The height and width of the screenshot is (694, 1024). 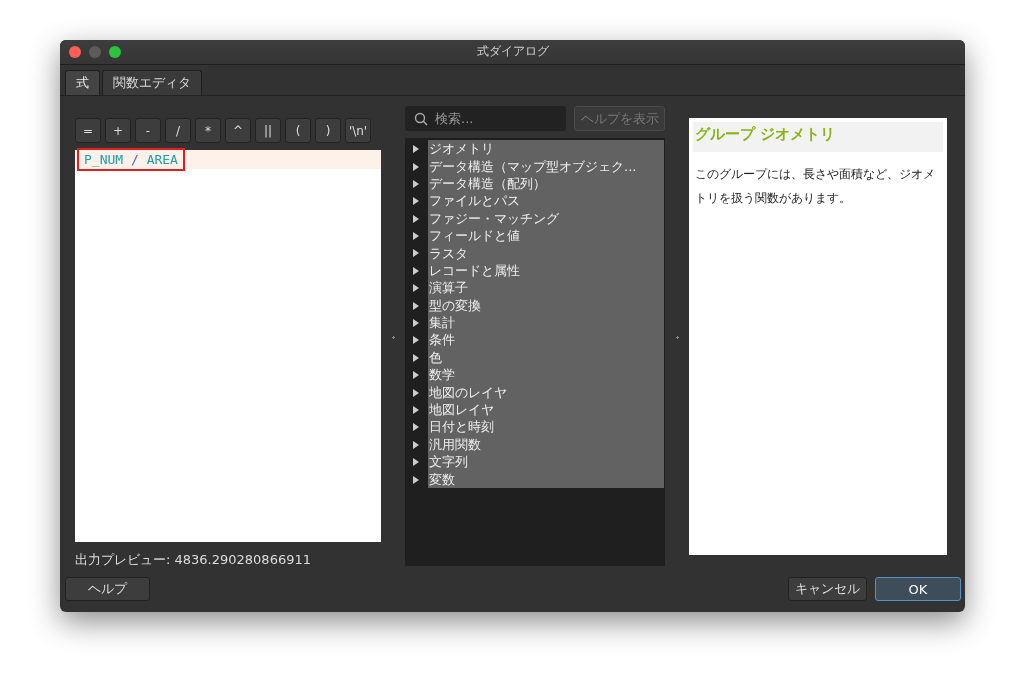 I want to click on tab: 式, so click(x=82, y=82).